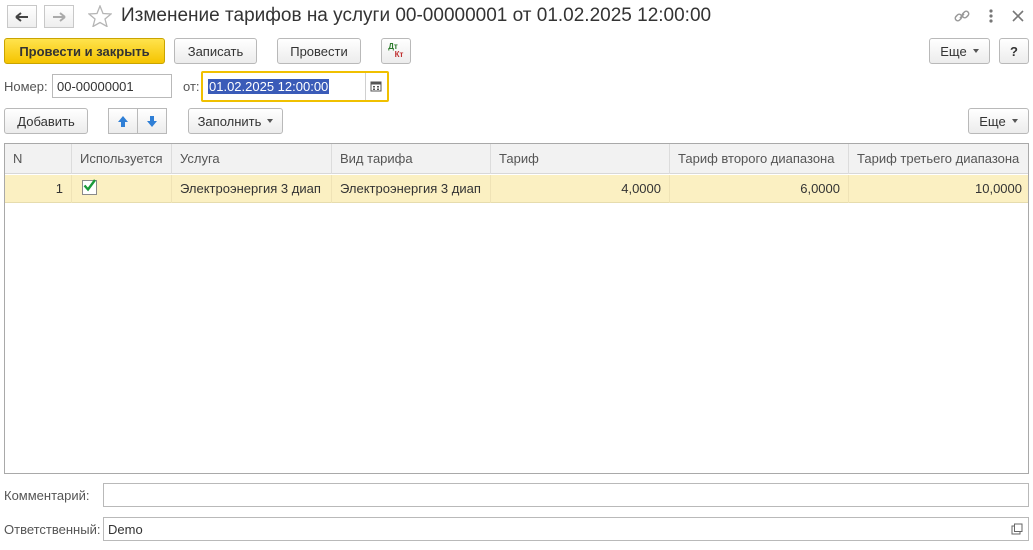 This screenshot has width=1033, height=550. What do you see at coordinates (580, 159) in the screenshot?
I see `column-header-tariff: Тариф` at bounding box center [580, 159].